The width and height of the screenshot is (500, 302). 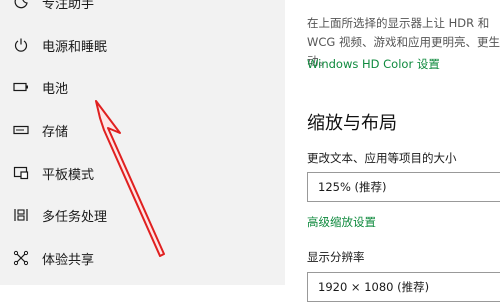 What do you see at coordinates (352, 187) in the screenshot?
I see `text-size-value: 125% (推荐)` at bounding box center [352, 187].